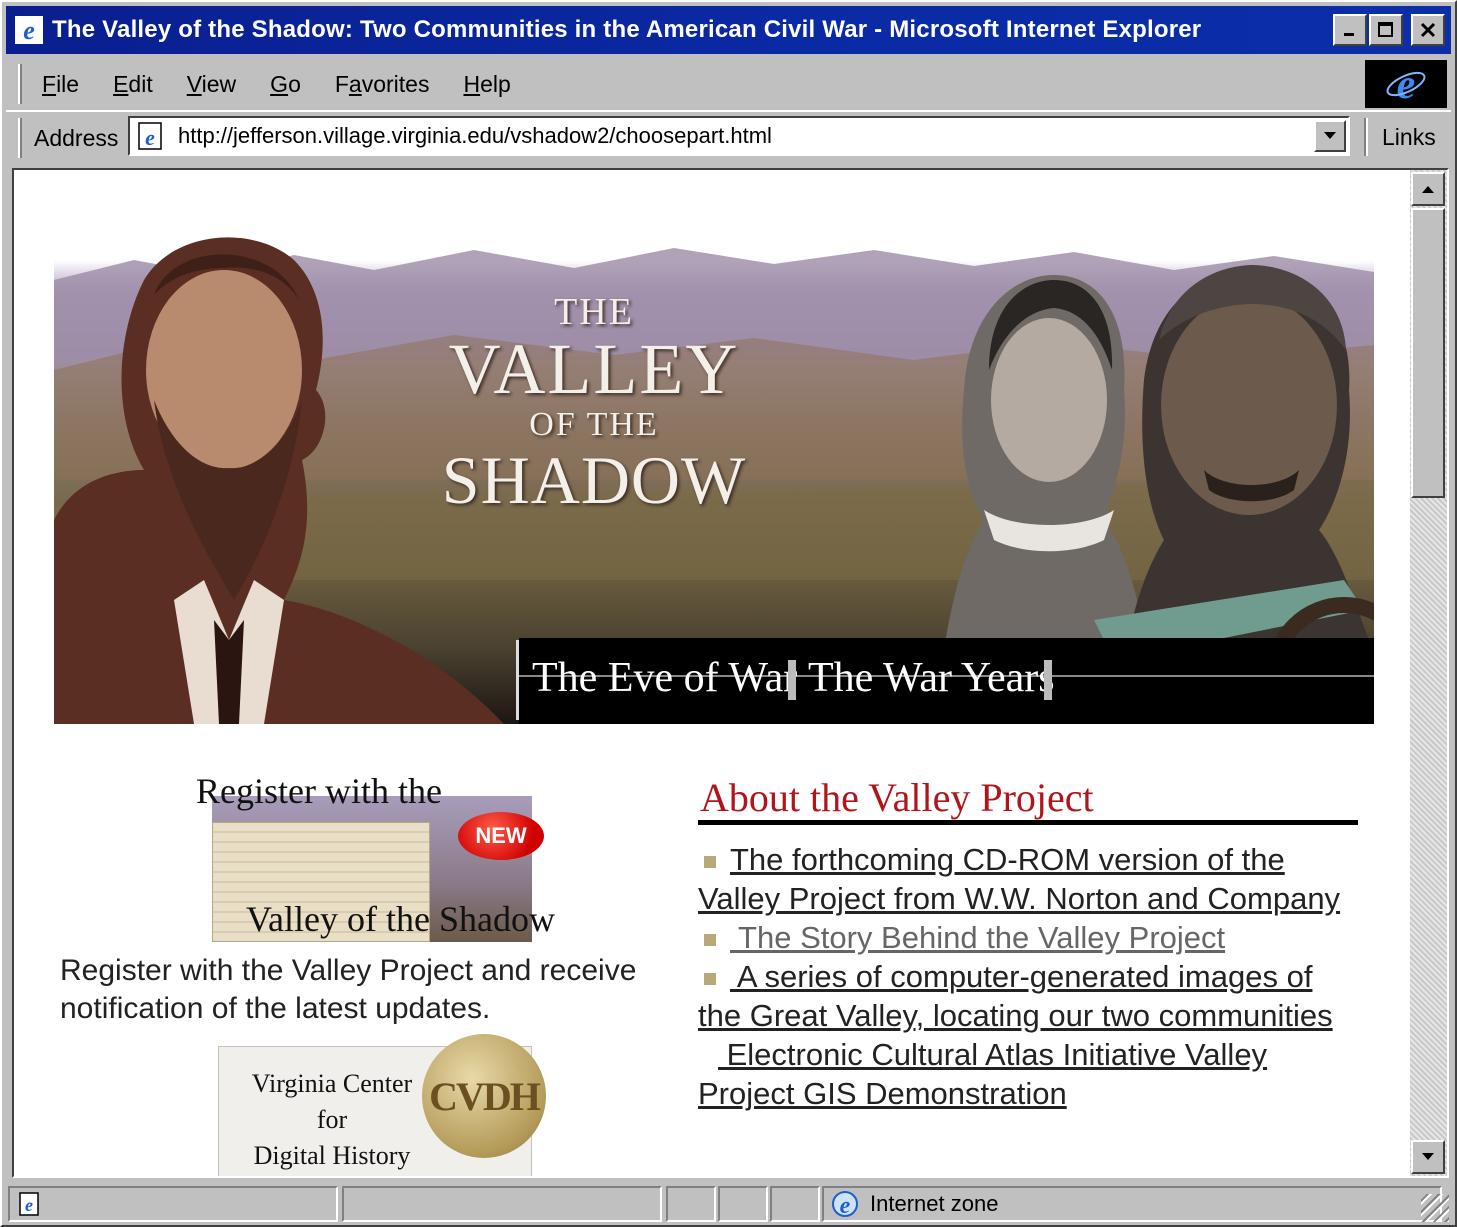 The width and height of the screenshot is (1457, 1227). I want to click on banner-title: THE VALLEY OF THE SHADOW, so click(594, 402).